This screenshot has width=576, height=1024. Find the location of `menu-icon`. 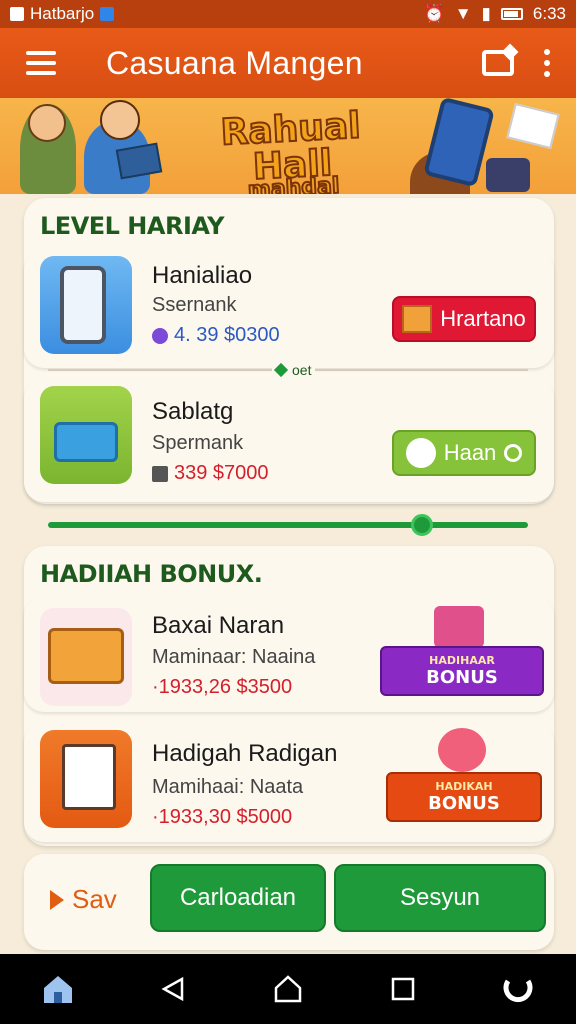

menu-icon is located at coordinates (41, 63).